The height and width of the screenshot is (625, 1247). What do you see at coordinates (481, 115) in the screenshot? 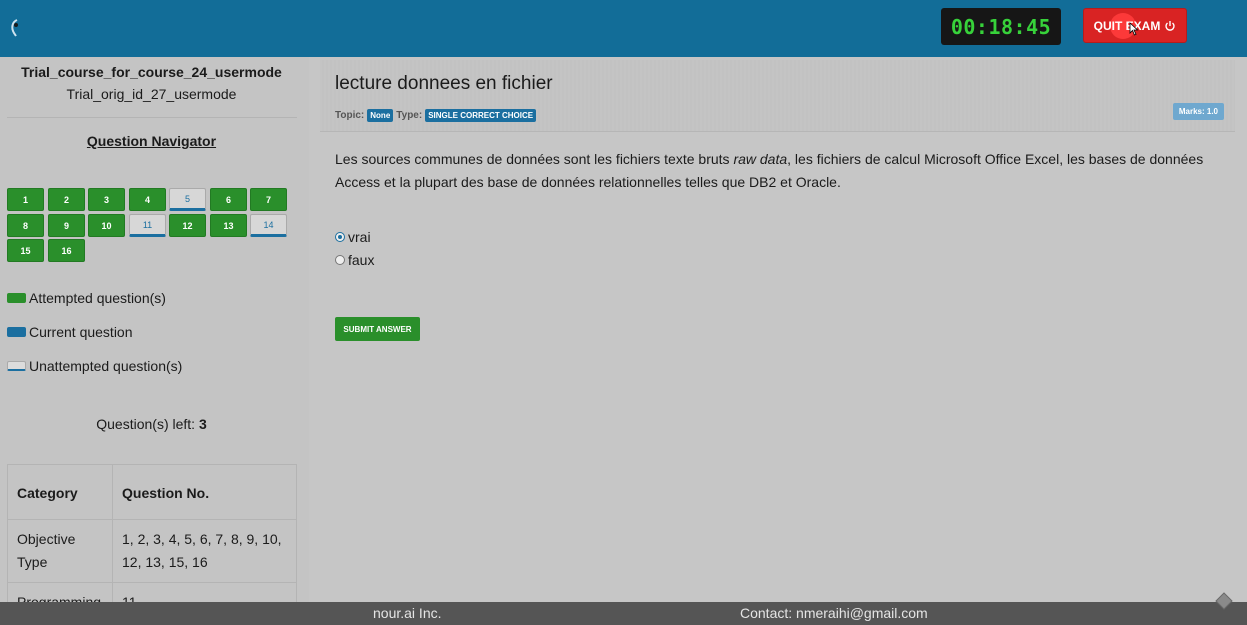
I see `type-badge: SINGLE CORRECT CHOICE` at bounding box center [481, 115].